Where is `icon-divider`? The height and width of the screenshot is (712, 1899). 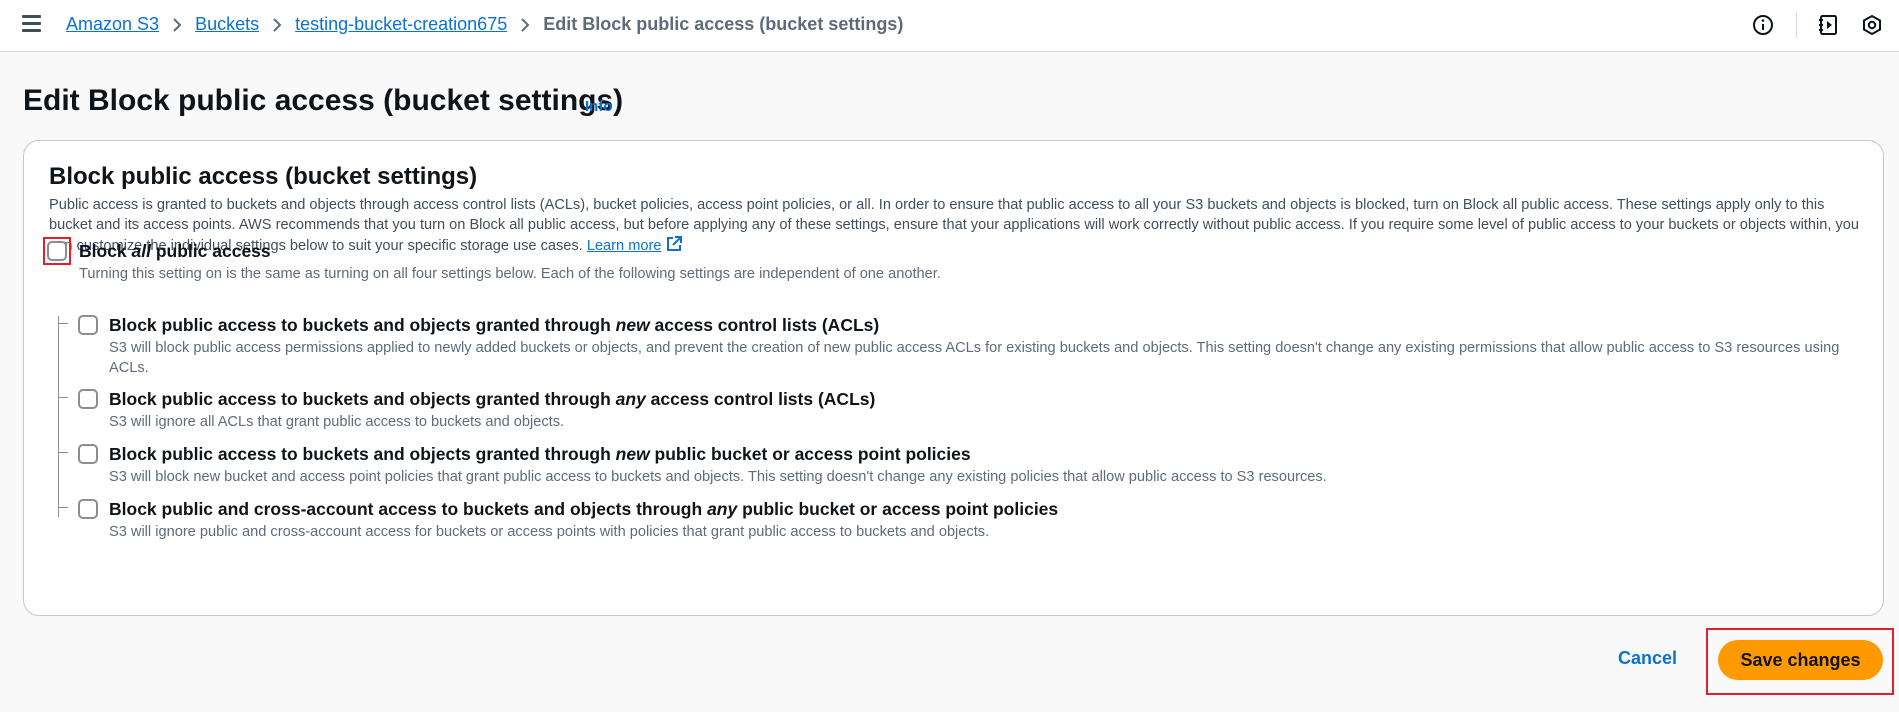 icon-divider is located at coordinates (1796, 25).